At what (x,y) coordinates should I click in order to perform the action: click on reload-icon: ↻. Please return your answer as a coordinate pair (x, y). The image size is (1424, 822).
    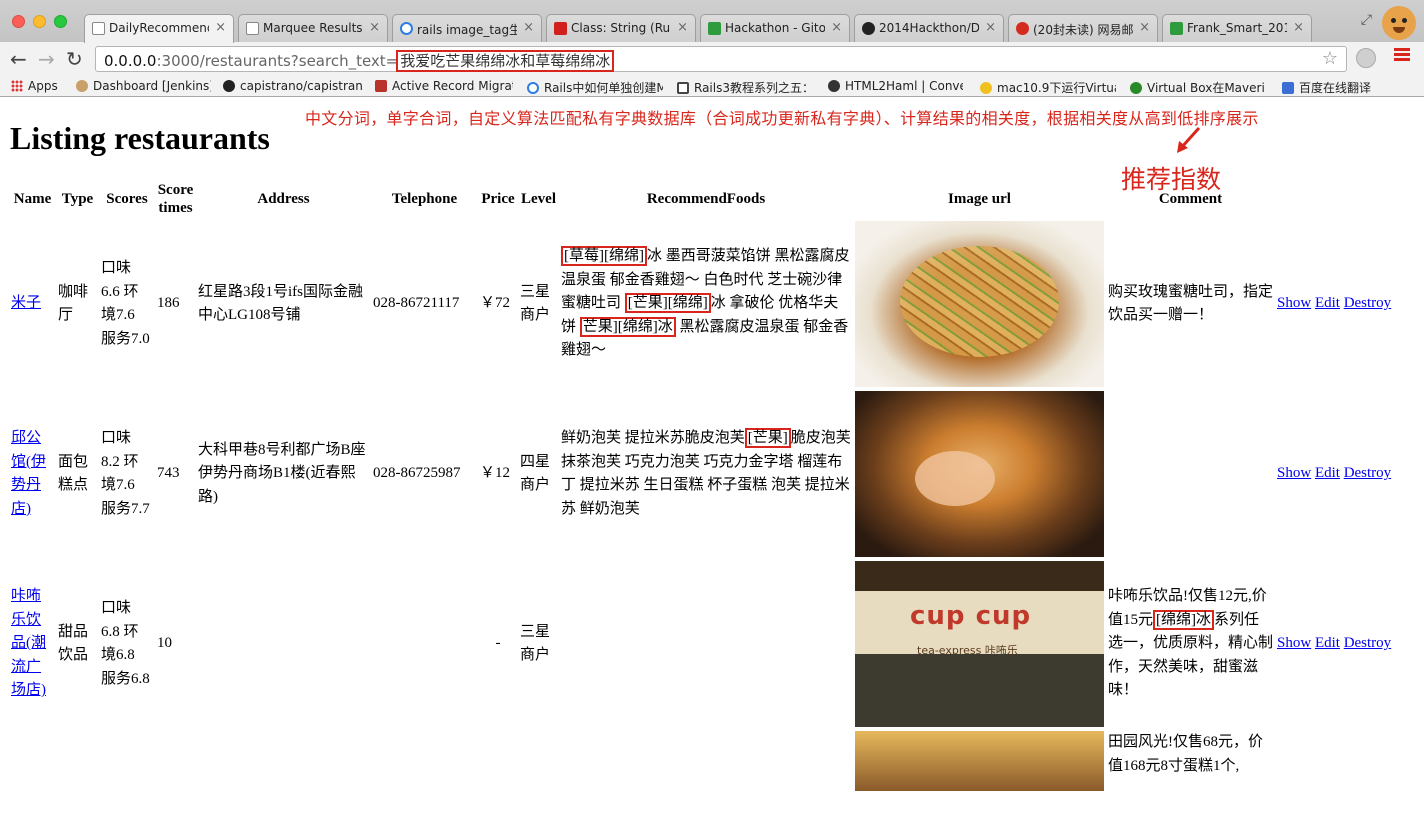
    Looking at the image, I should click on (74, 59).